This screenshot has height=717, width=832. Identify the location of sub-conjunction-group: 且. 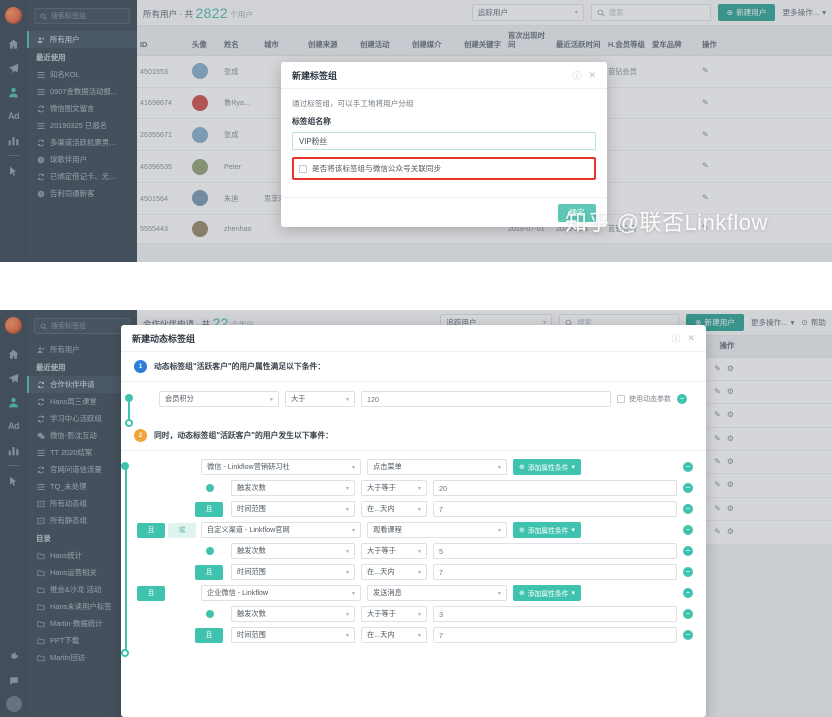
(210, 635).